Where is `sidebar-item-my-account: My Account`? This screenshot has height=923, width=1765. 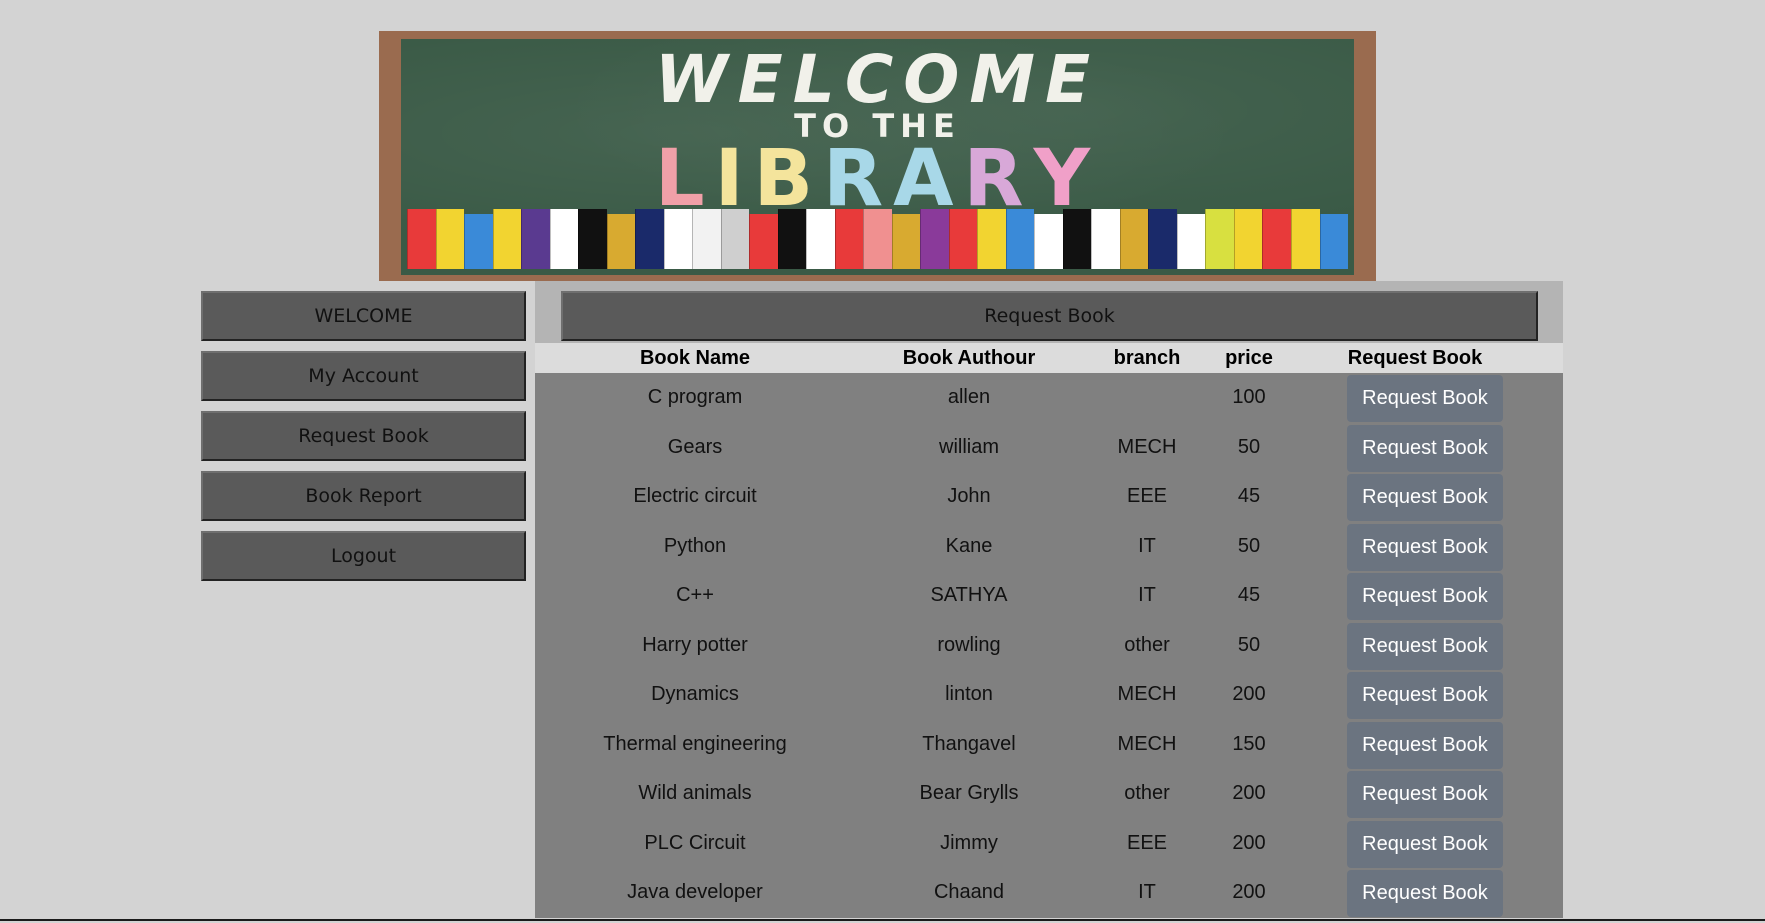
sidebar-item-my-account: My Account is located at coordinates (363, 376).